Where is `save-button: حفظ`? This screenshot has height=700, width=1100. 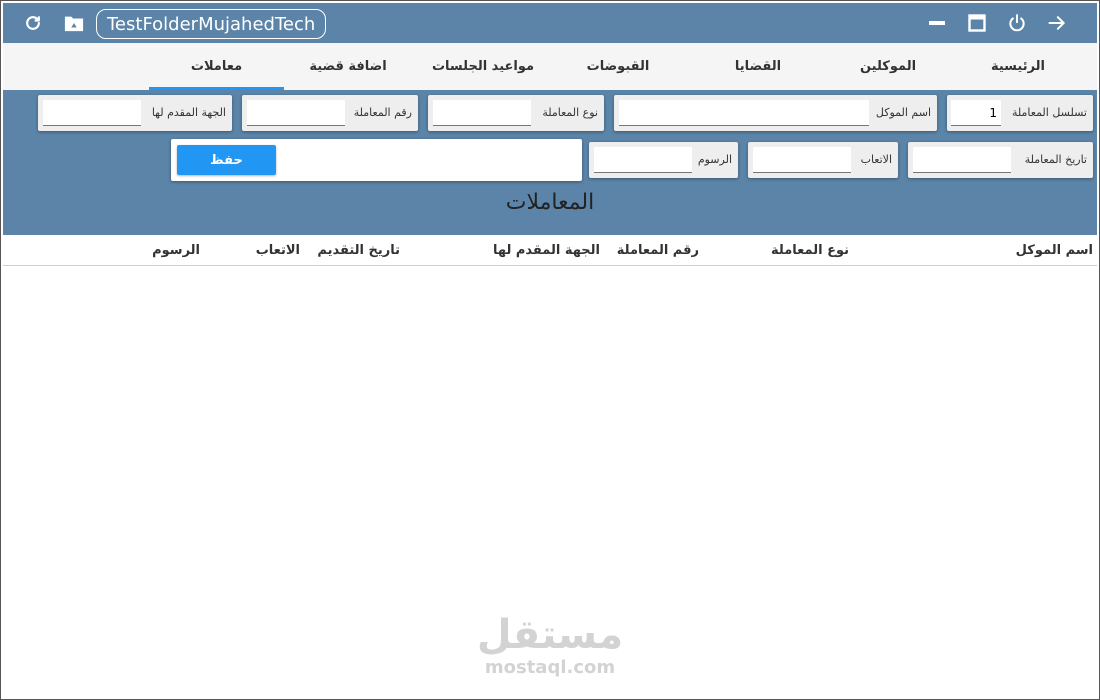 save-button: حفظ is located at coordinates (226, 160).